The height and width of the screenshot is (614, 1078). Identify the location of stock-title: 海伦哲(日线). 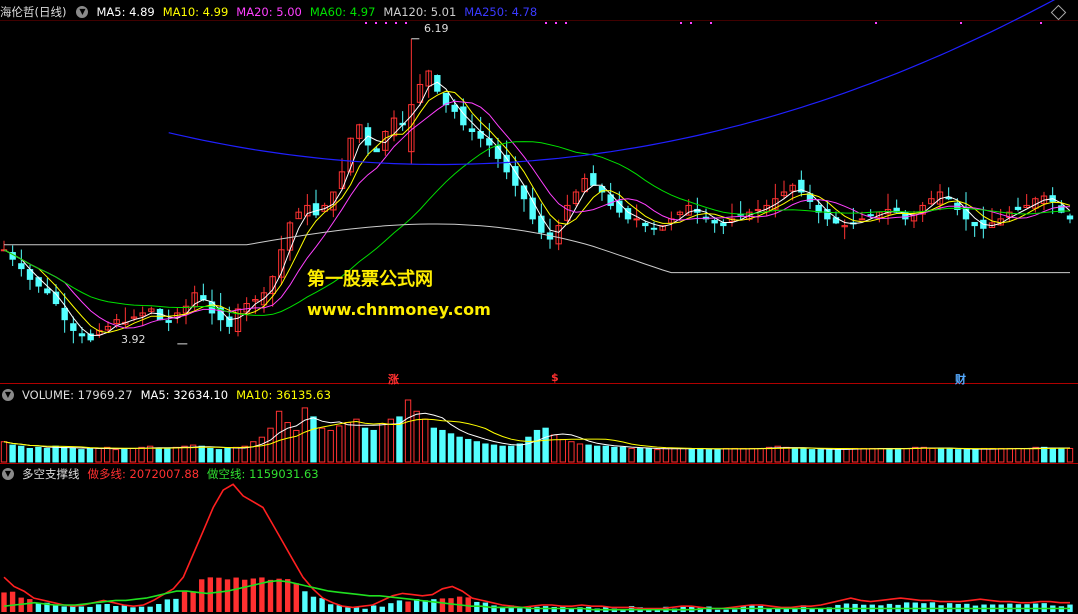
(33, 12).